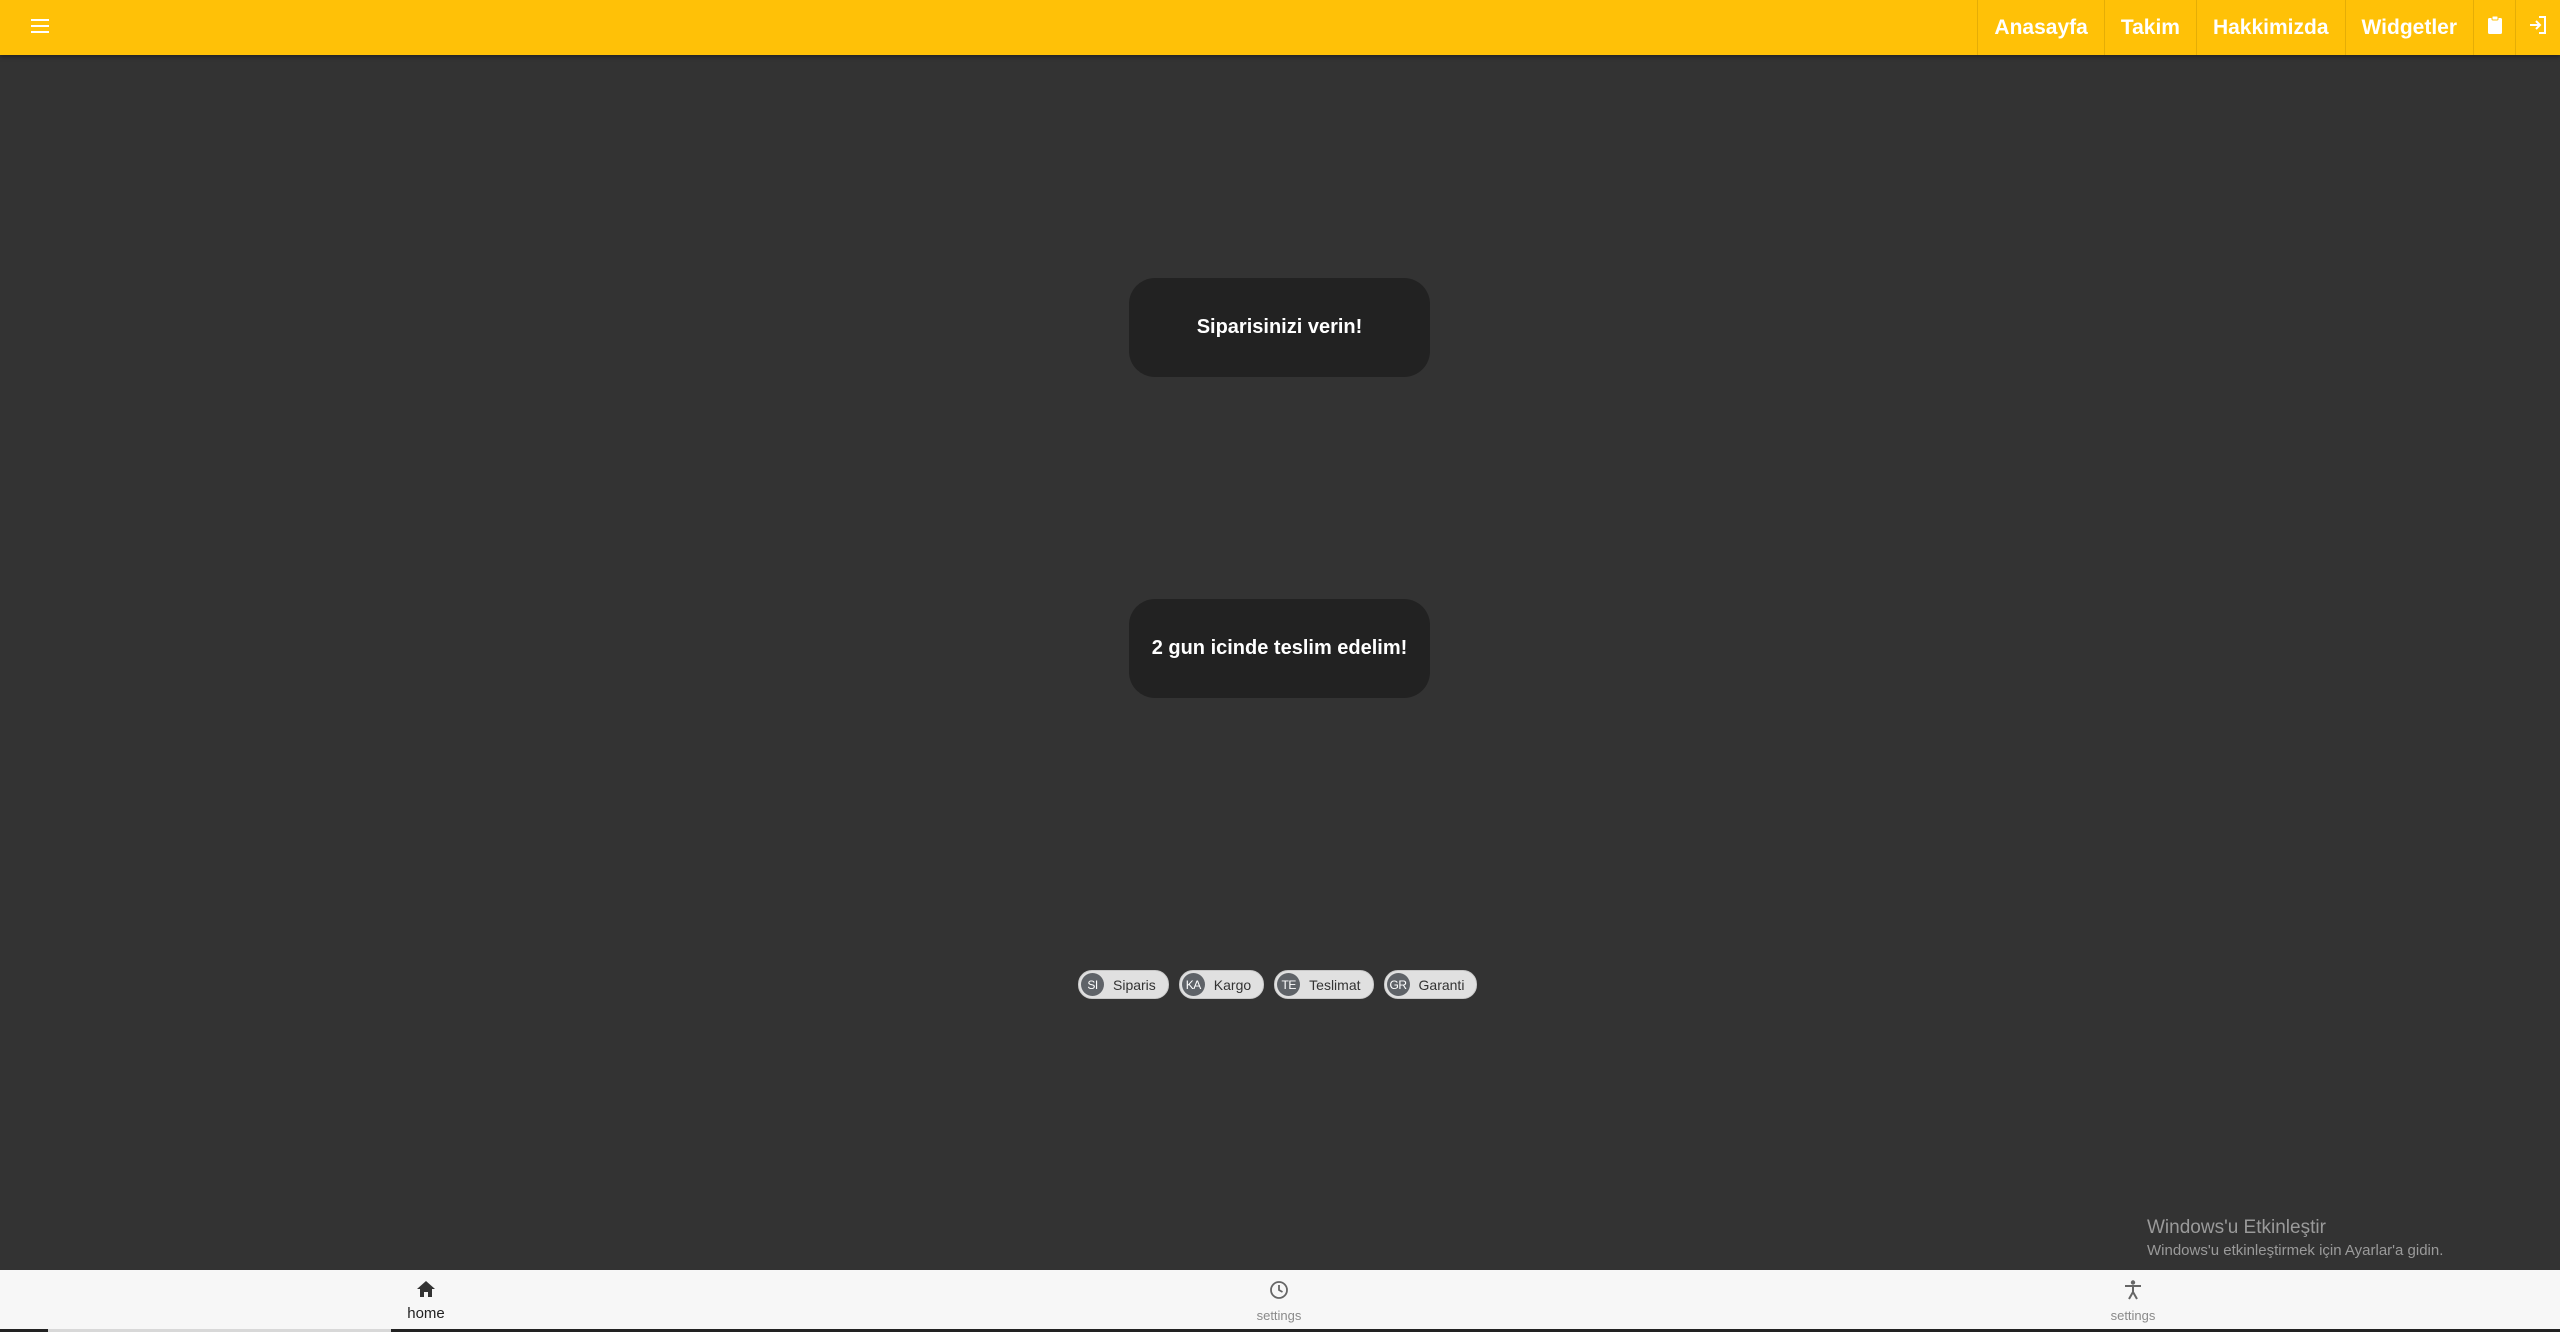  What do you see at coordinates (1441, 984) in the screenshot?
I see `chip-label: Garanti` at bounding box center [1441, 984].